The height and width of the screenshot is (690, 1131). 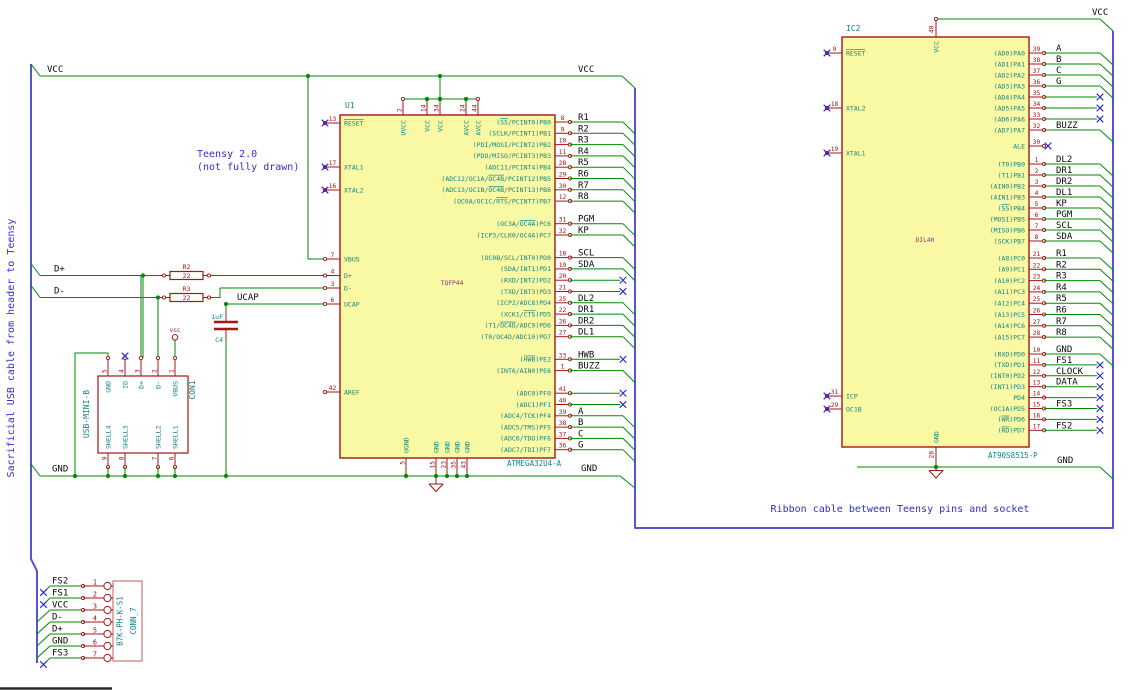 I want to click on pin-name: GND, so click(x=437, y=447).